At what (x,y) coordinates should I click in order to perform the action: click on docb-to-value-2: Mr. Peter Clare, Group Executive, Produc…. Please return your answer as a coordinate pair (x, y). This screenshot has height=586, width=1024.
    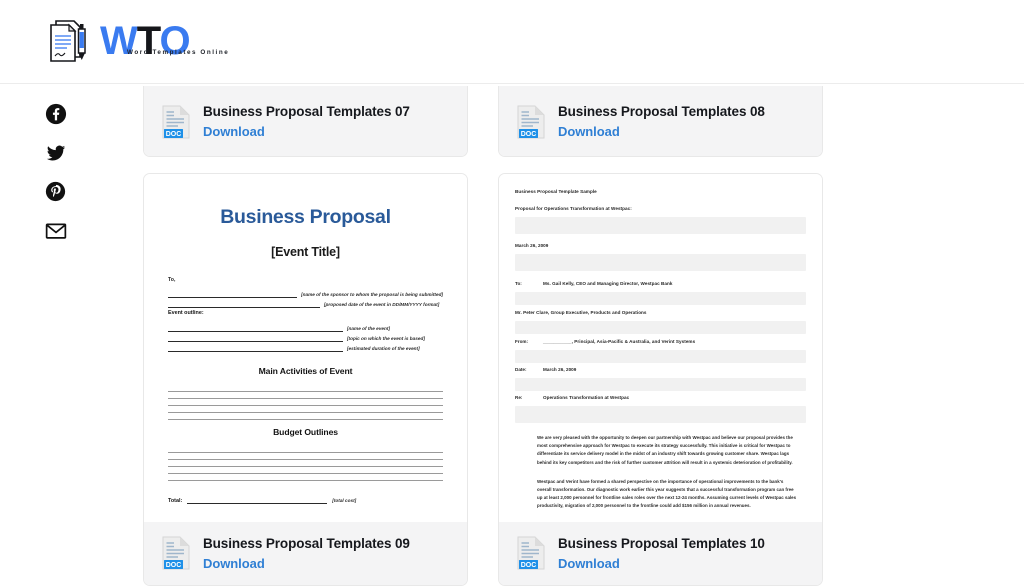
    Looking at the image, I should click on (581, 312).